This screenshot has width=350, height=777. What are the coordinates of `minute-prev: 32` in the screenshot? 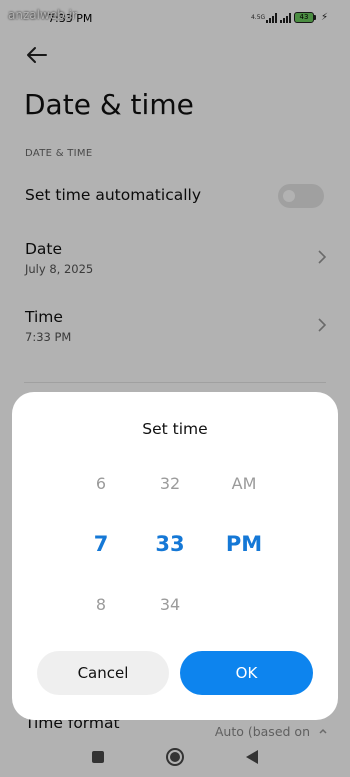 It's located at (170, 483).